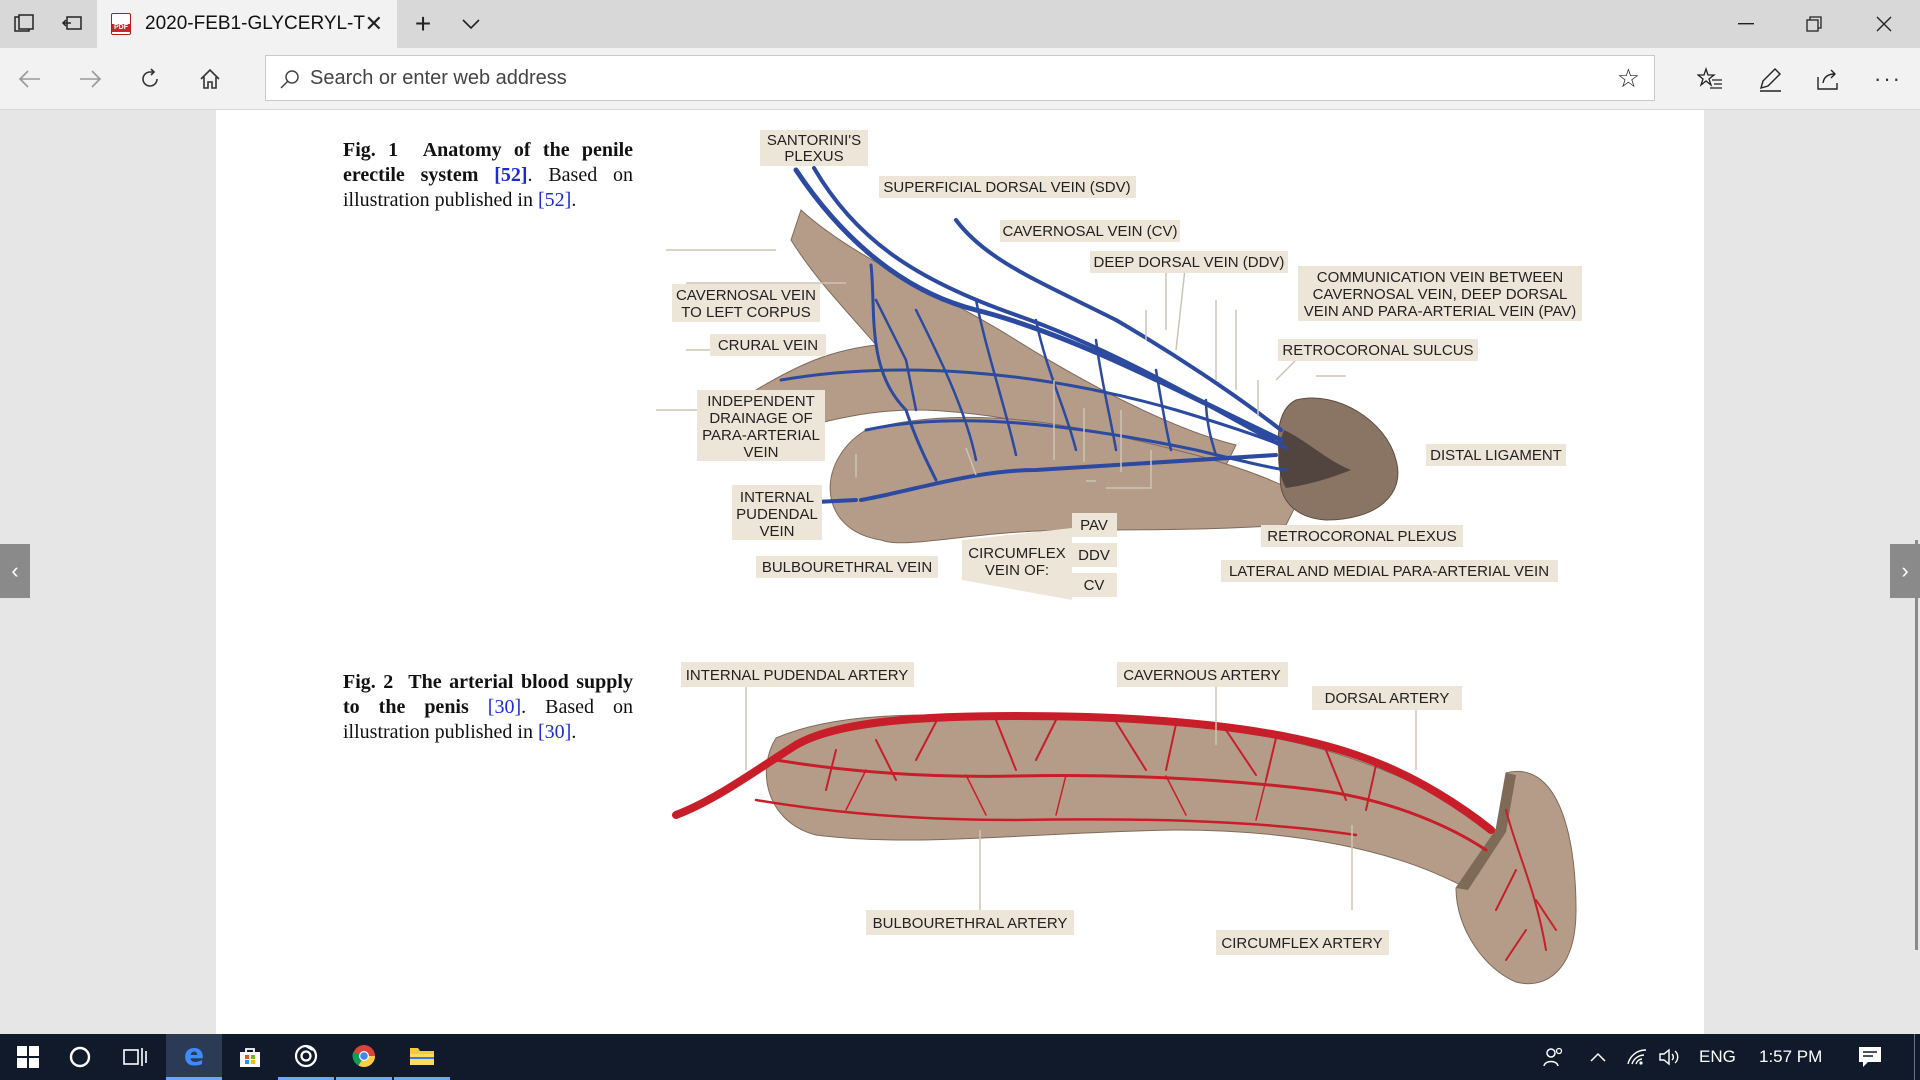 The image size is (1920, 1080). I want to click on label-cav-left-2: TO LEFT CORPUS, so click(745, 312).